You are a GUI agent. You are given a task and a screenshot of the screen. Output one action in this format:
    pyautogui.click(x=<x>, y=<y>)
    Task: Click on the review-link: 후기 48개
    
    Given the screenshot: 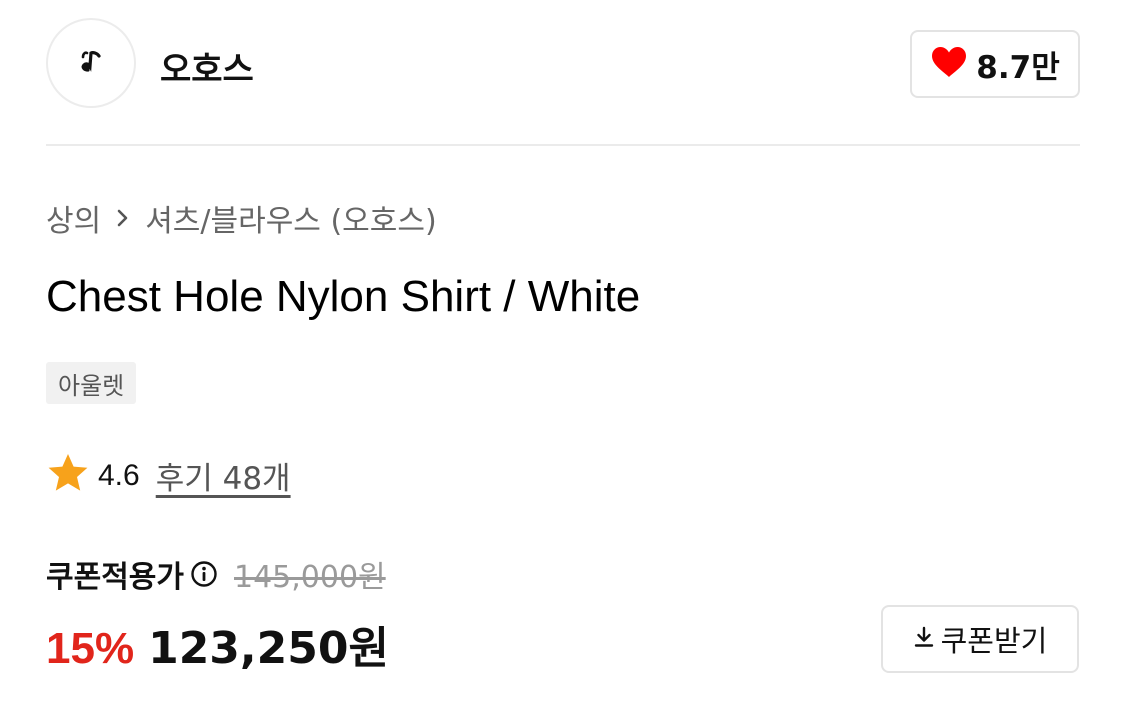 What is the action you would take?
    pyautogui.click(x=223, y=475)
    